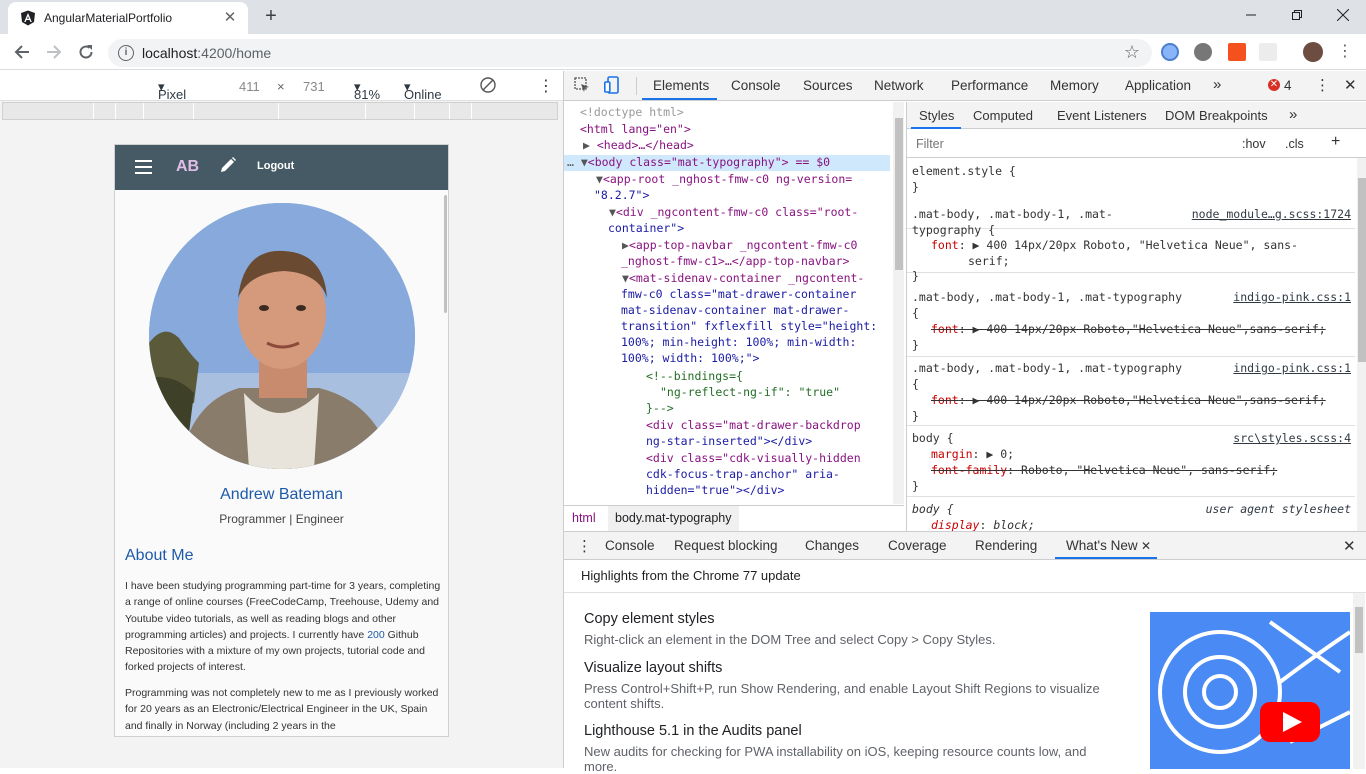 This screenshot has height=774, width=1366. What do you see at coordinates (230, 18) in the screenshot?
I see `tab-close-icon: ✕` at bounding box center [230, 18].